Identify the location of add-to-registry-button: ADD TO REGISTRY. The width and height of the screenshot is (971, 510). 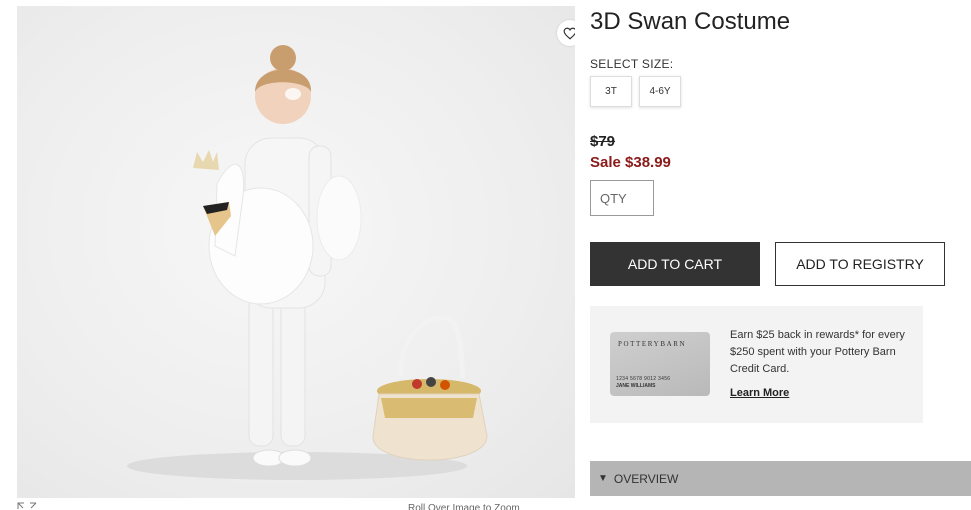
(860, 264).